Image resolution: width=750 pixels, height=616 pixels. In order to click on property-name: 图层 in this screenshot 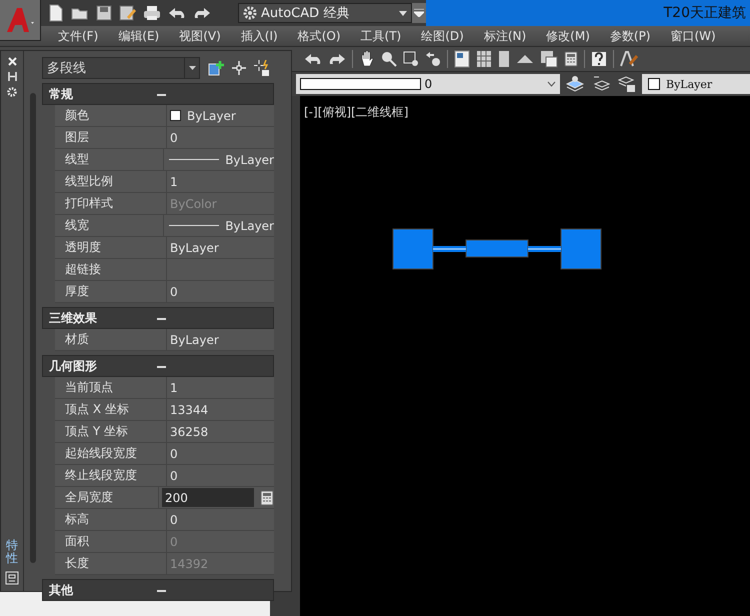, I will do `click(111, 137)`.